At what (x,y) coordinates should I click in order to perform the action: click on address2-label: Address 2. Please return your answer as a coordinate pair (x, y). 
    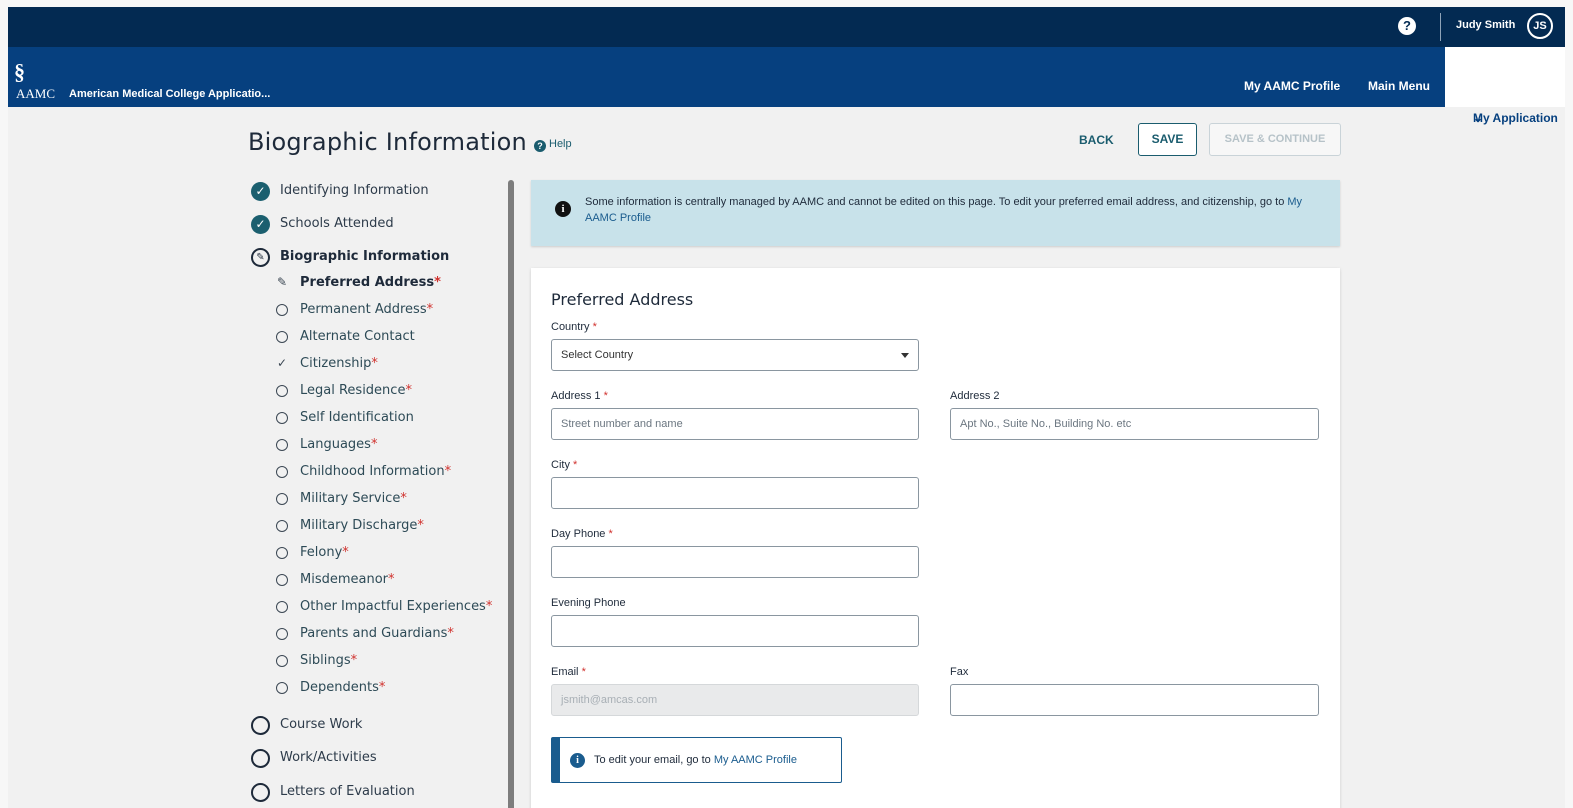
    Looking at the image, I should click on (975, 396).